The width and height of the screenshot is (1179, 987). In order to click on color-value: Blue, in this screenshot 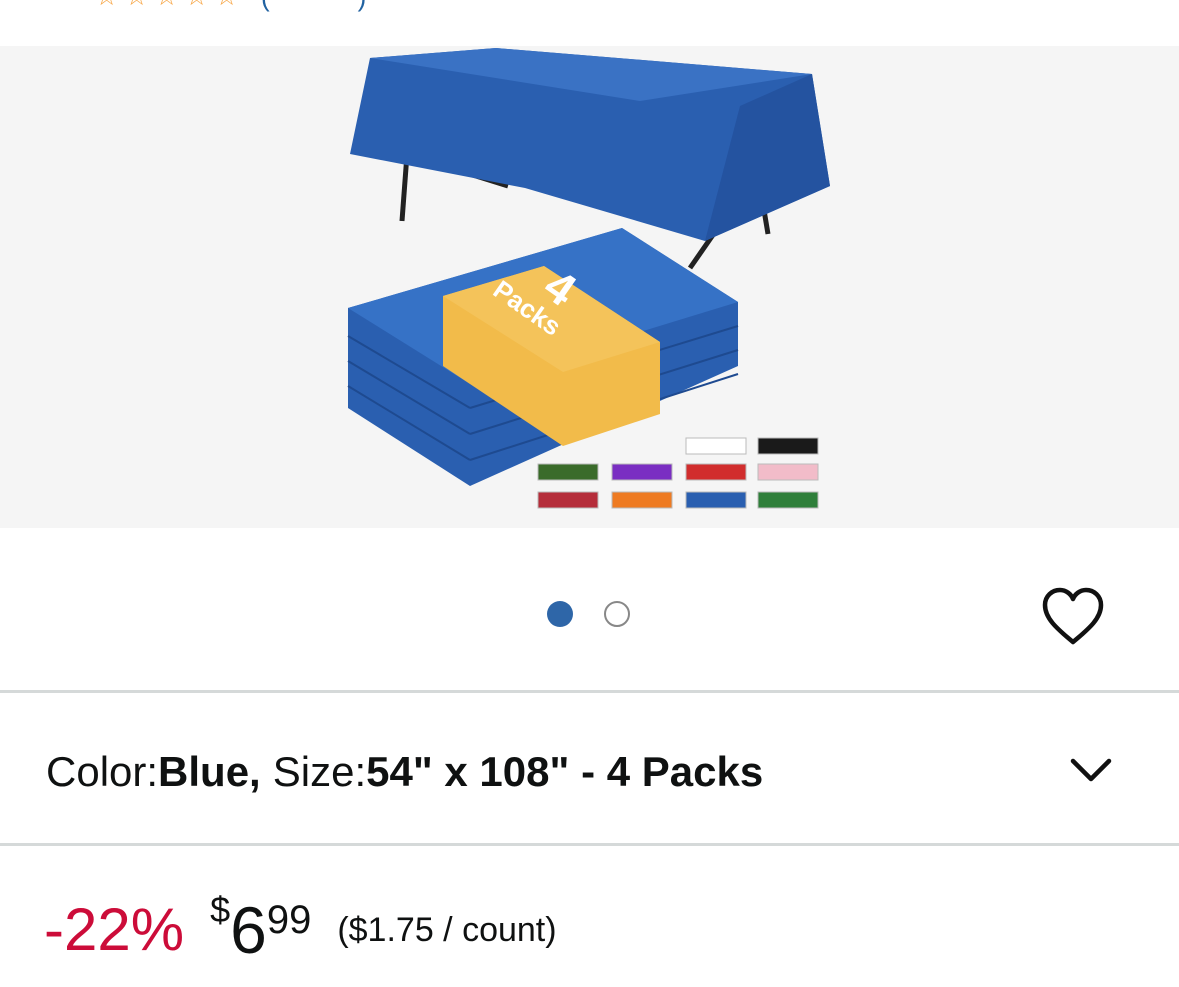, I will do `click(209, 771)`.